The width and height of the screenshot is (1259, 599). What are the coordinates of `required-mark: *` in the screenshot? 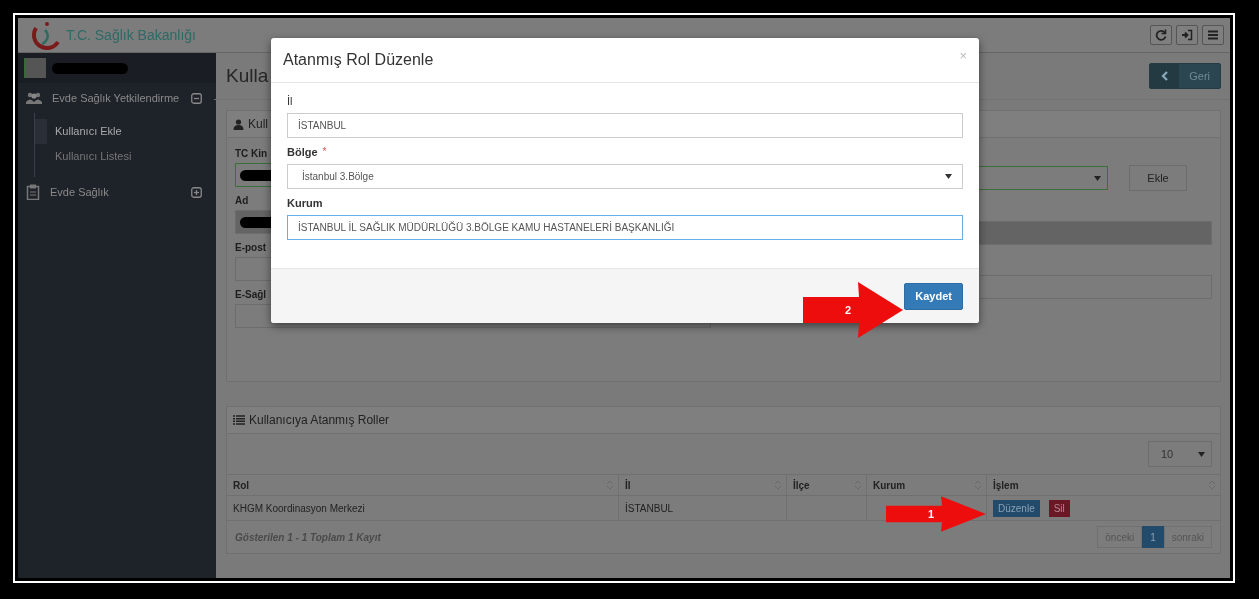 It's located at (324, 152).